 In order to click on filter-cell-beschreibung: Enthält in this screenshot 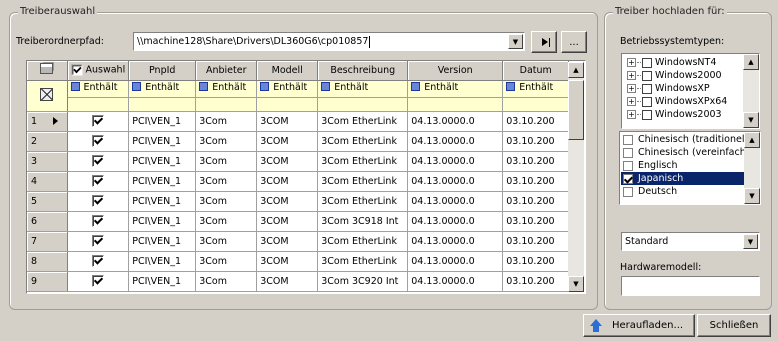, I will do `click(363, 89)`.